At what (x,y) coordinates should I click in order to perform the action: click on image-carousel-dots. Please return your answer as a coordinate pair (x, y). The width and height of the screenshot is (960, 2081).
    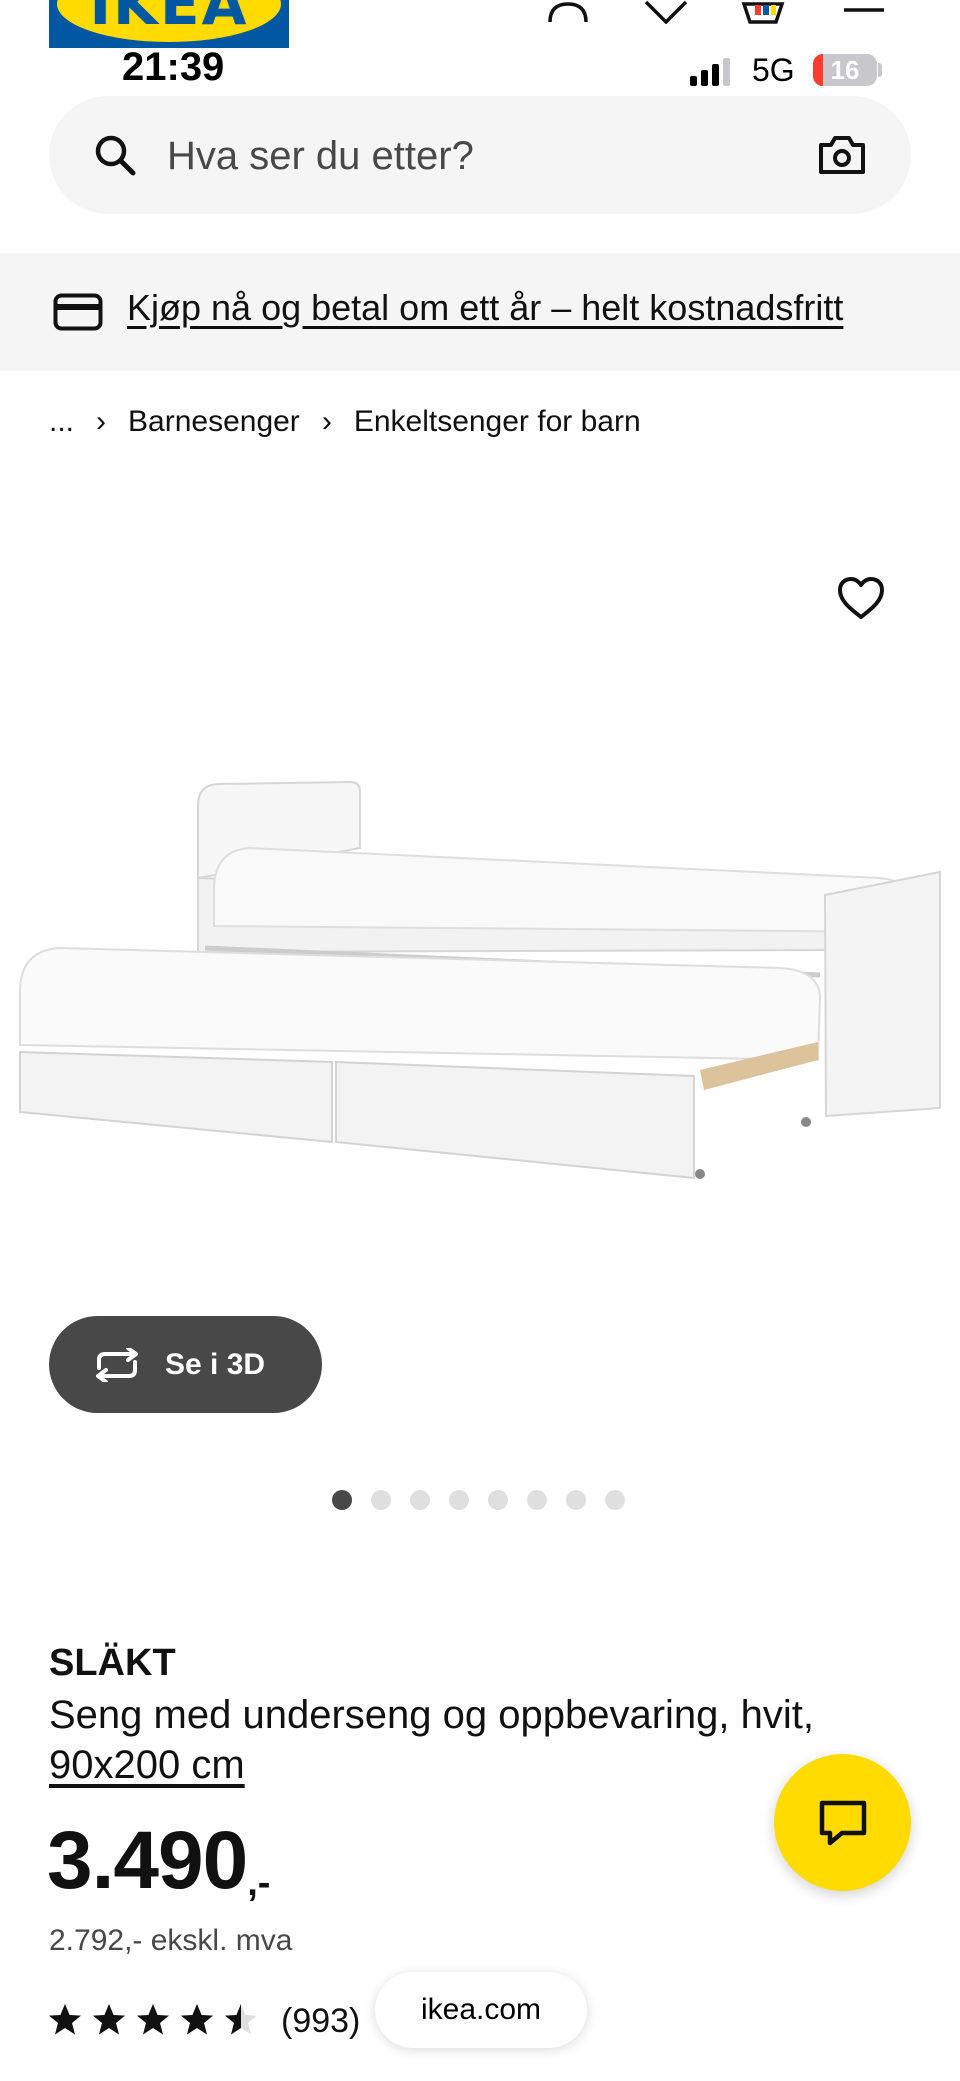
    Looking at the image, I should click on (478, 1500).